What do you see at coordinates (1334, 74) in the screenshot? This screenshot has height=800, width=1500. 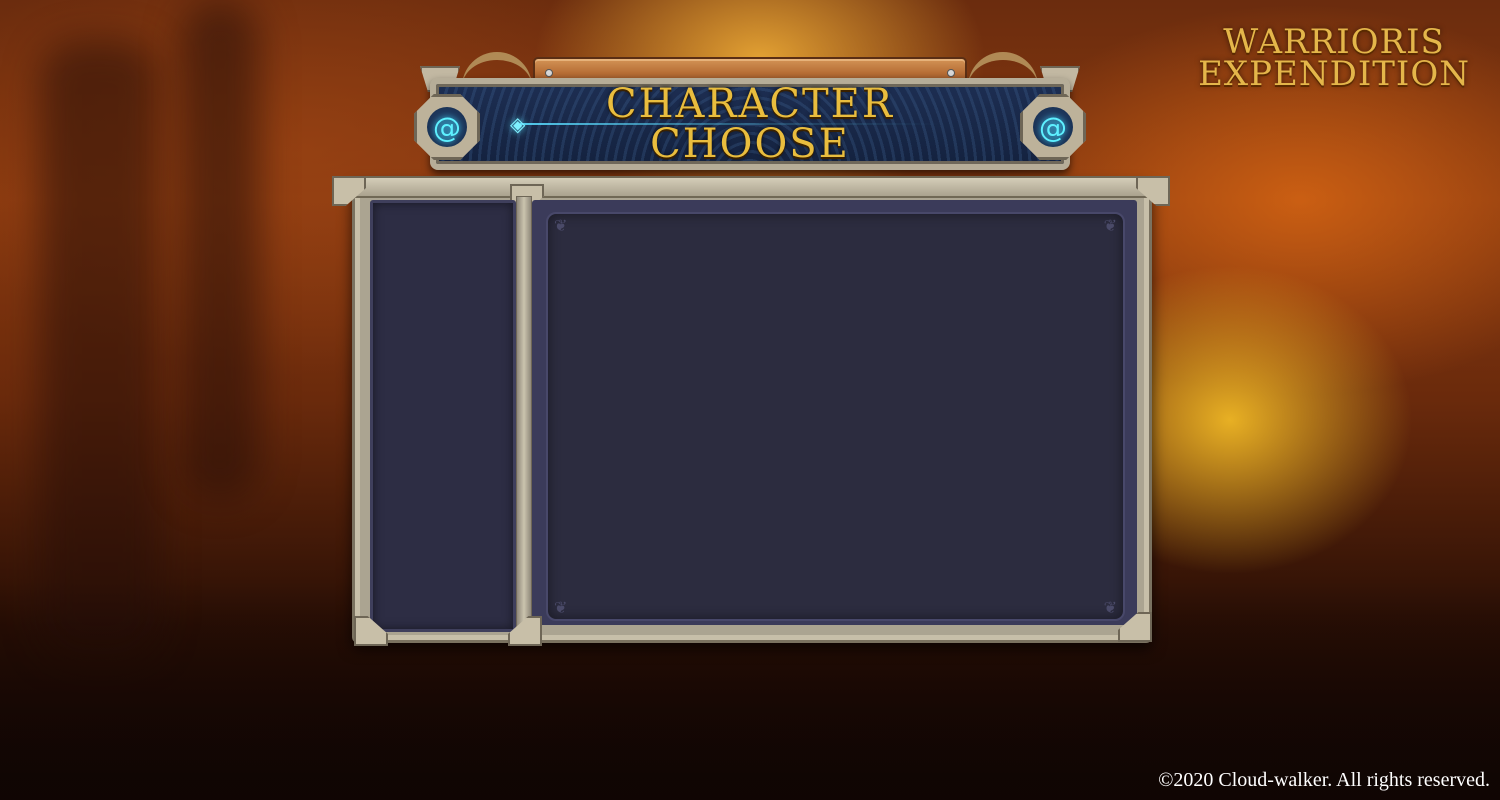 I see `game-logo-line2: EXPENDITION` at bounding box center [1334, 74].